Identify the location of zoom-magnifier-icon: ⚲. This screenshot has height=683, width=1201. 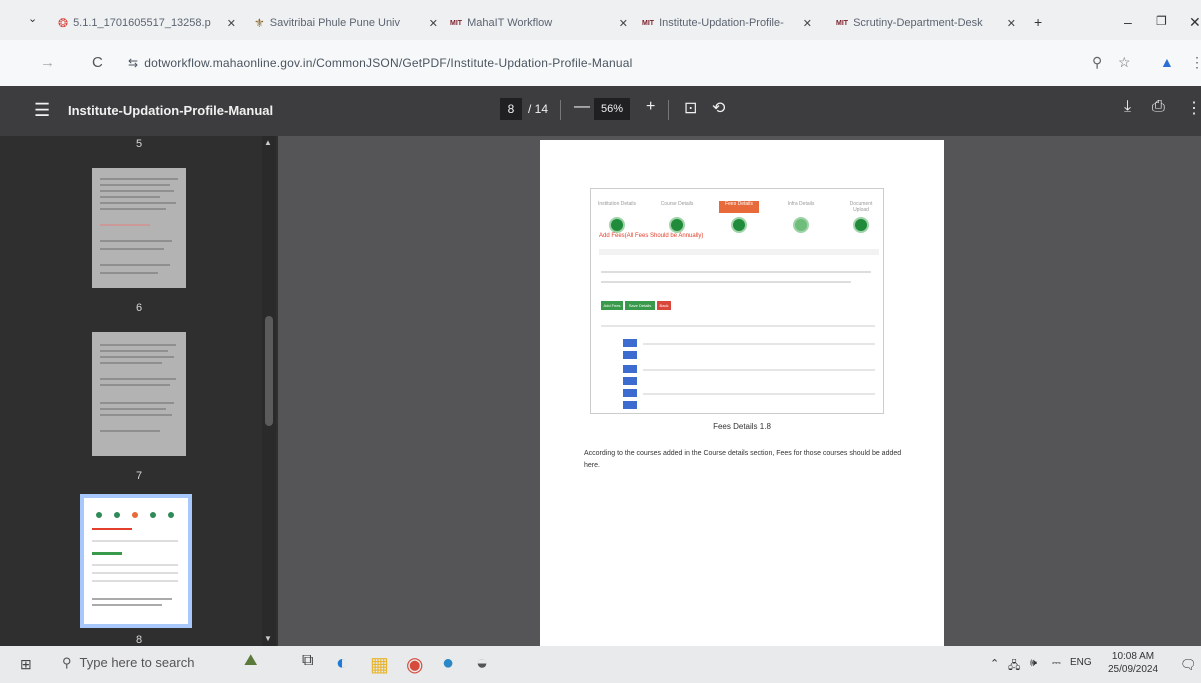
(1097, 62).